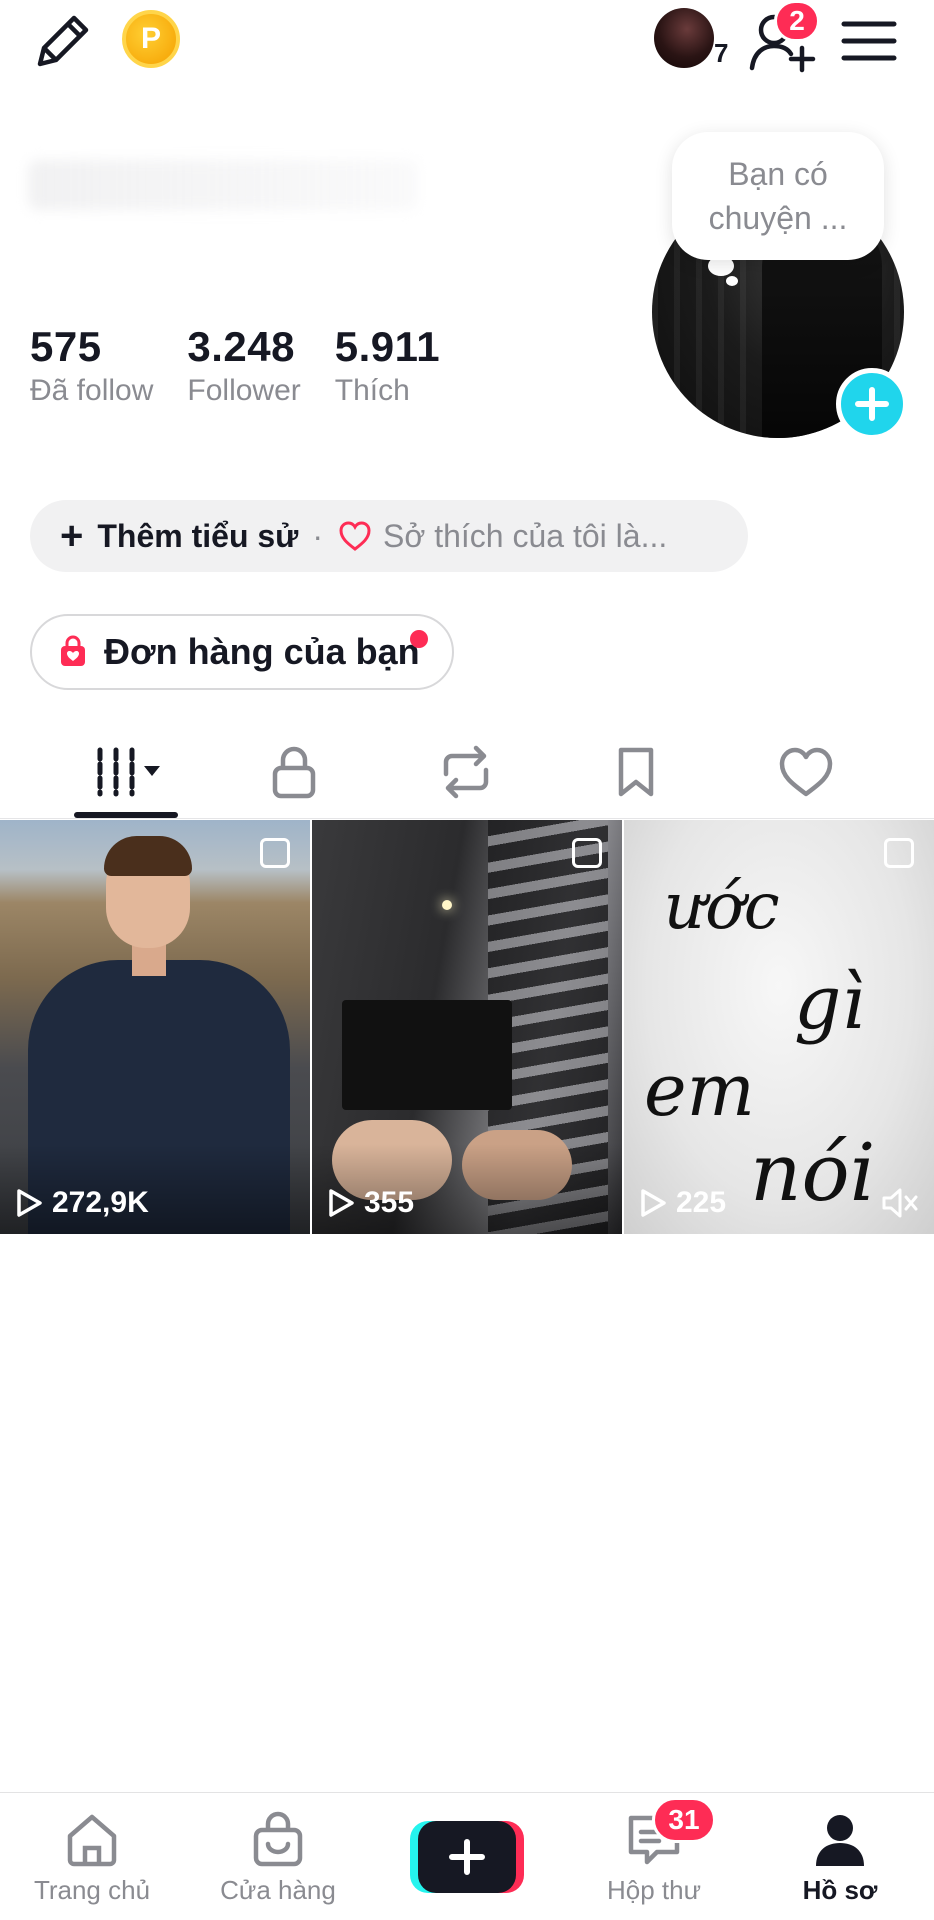  I want to click on nav-profile: Hồ sơ, so click(840, 1857).